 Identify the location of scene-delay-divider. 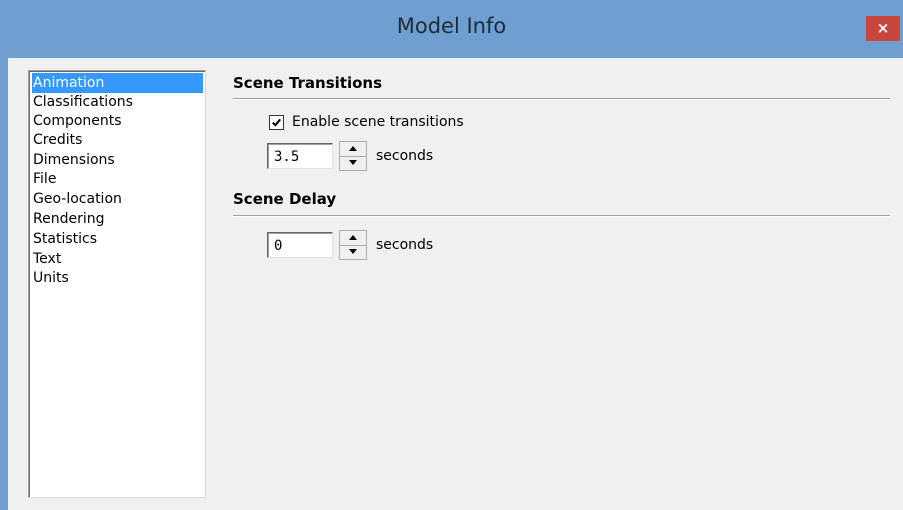
(561, 216).